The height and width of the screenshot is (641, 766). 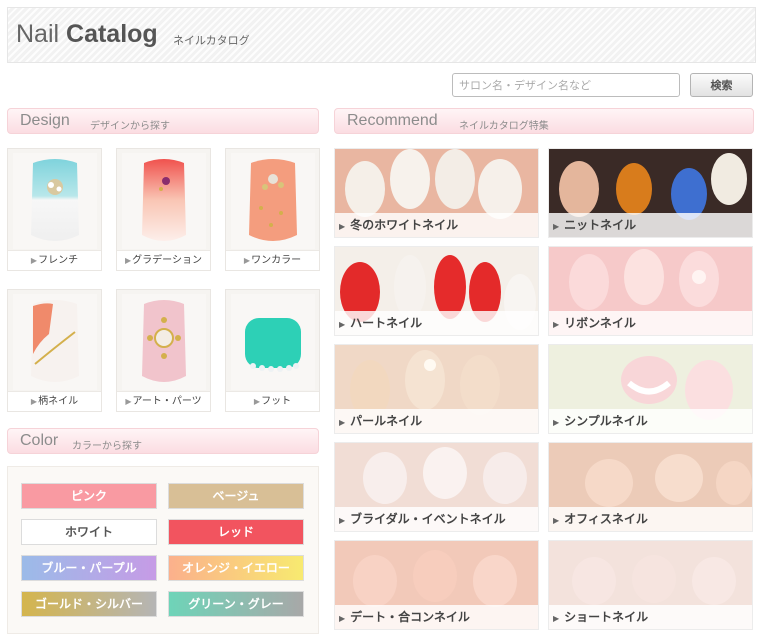 I want to click on recommend-tile-label: ▶ ショートネイル, so click(x=650, y=617).